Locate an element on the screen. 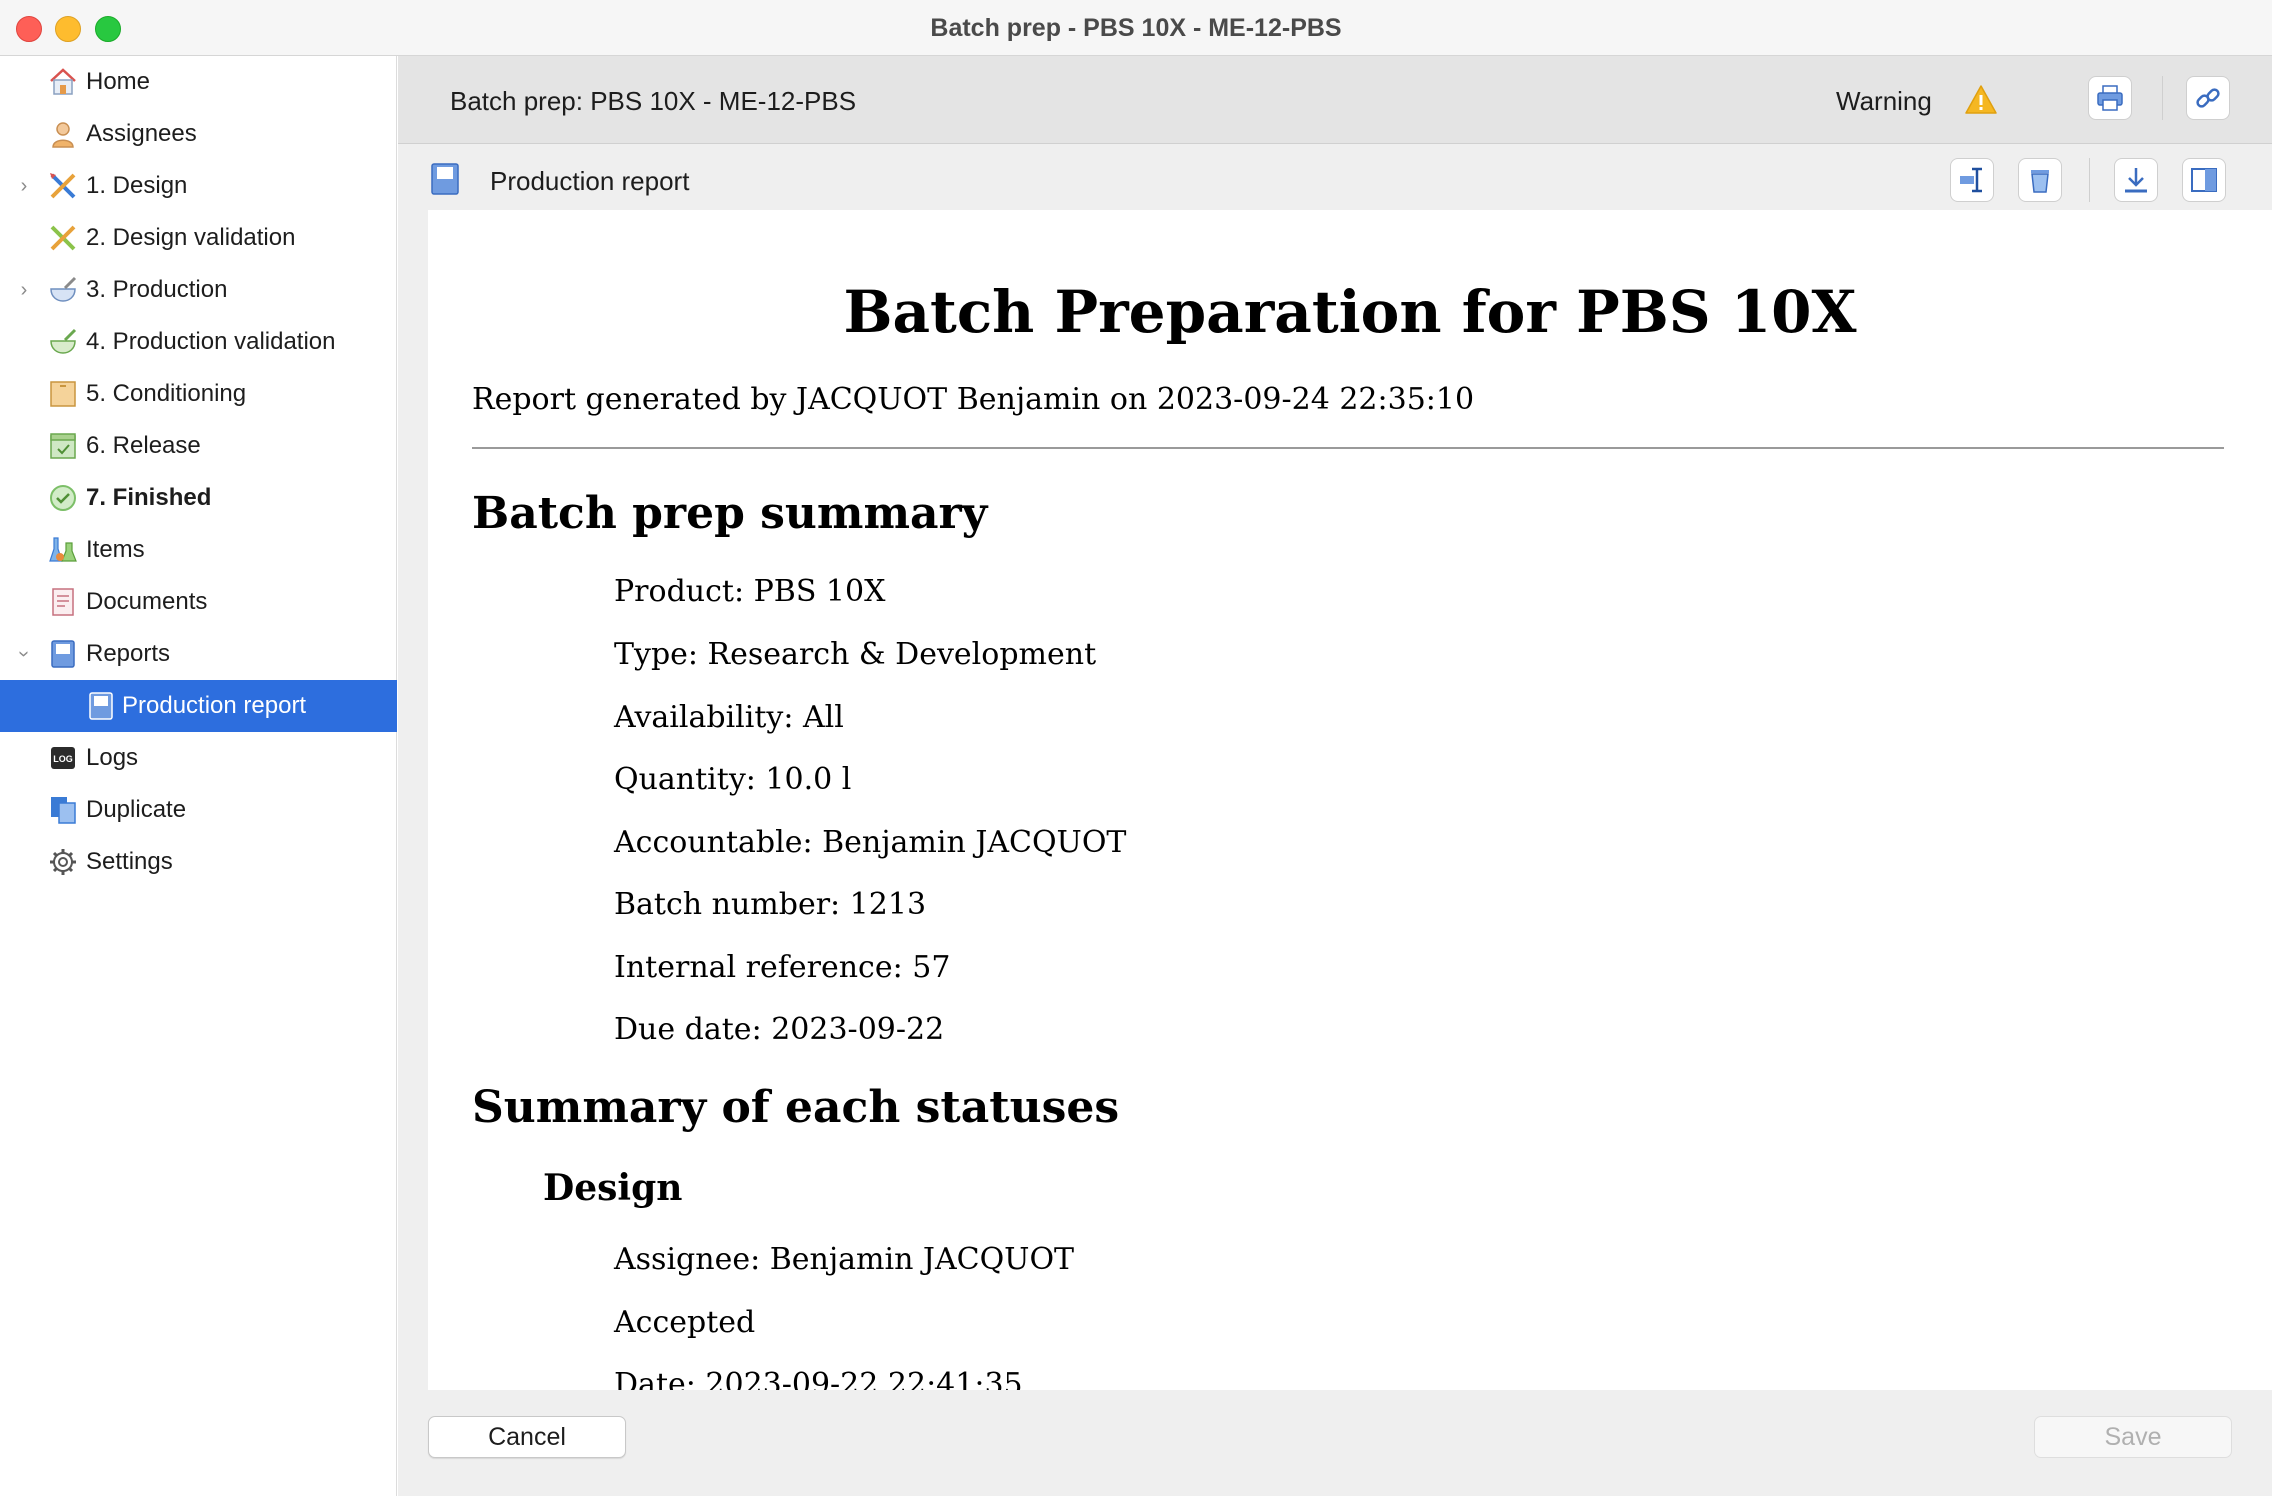  trash-icon is located at coordinates (2040, 181).